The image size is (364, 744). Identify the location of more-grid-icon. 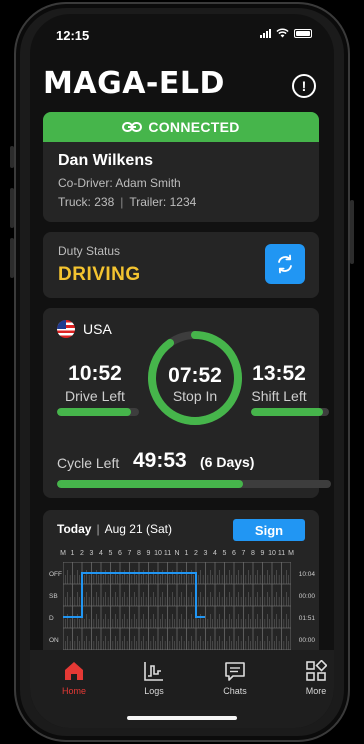
(316, 670).